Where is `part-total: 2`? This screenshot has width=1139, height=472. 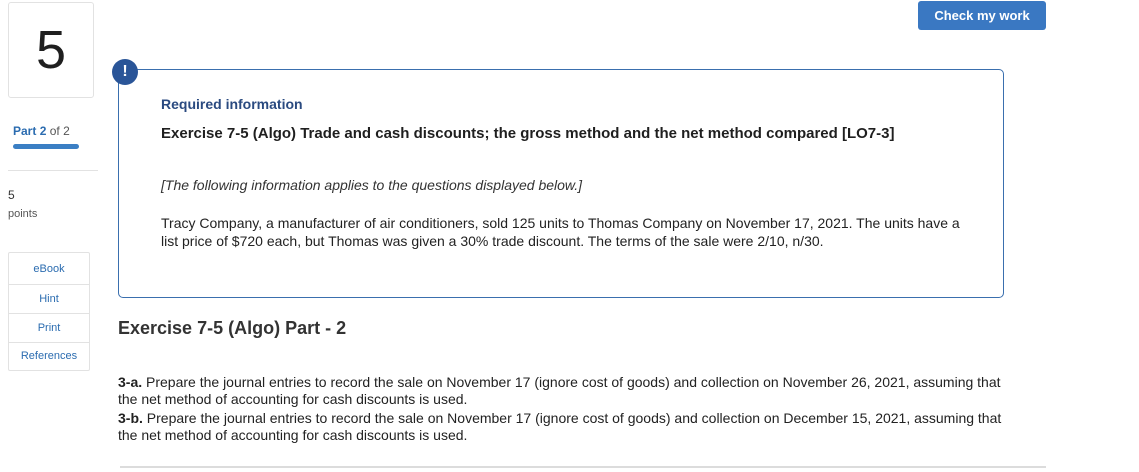
part-total: 2 is located at coordinates (66, 131).